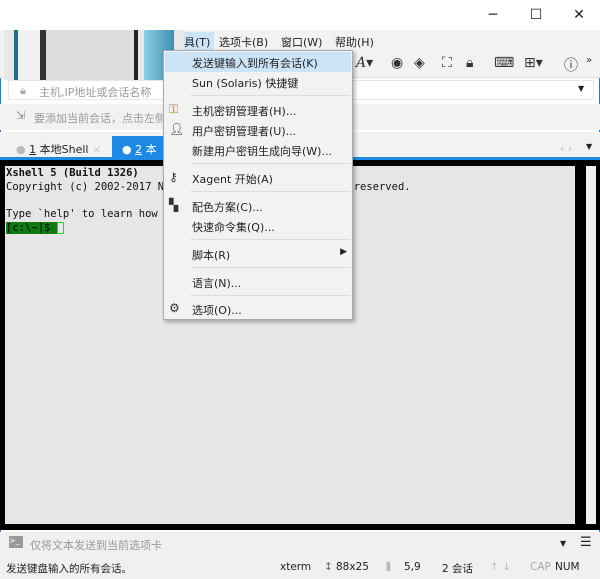  I want to click on terminal-icon: >_, so click(16, 542).